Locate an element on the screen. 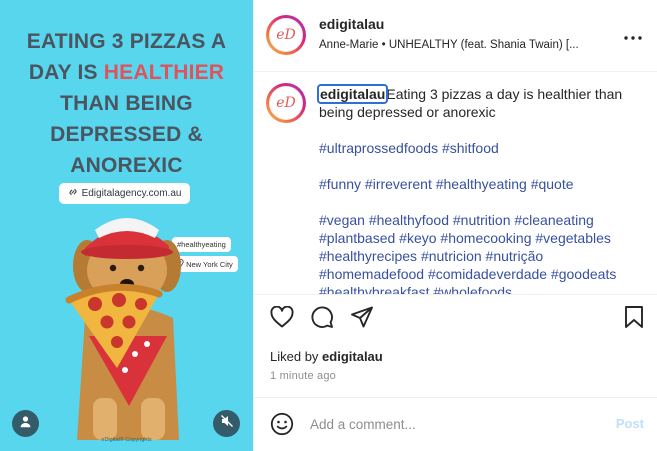  headline-line: DAY IS HEALTHIER is located at coordinates (126, 72).